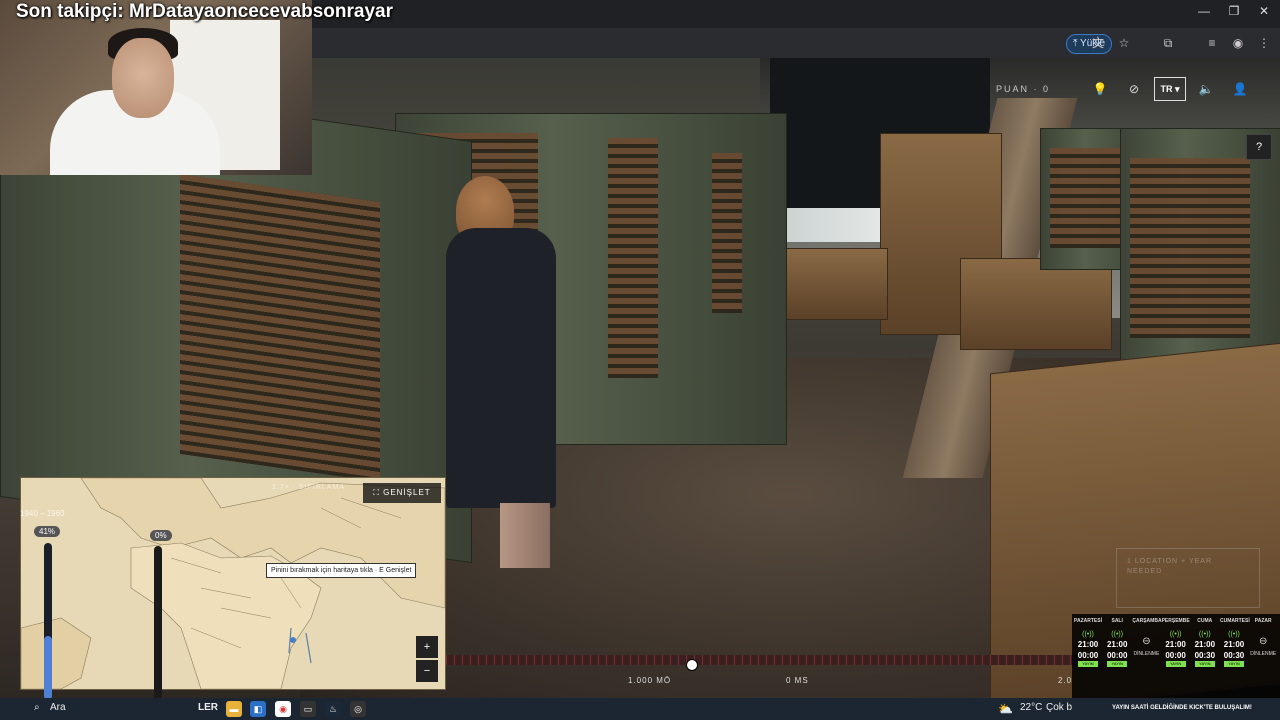  What do you see at coordinates (1117, 621) in the screenshot?
I see `schedule-day-name: SALI` at bounding box center [1117, 621].